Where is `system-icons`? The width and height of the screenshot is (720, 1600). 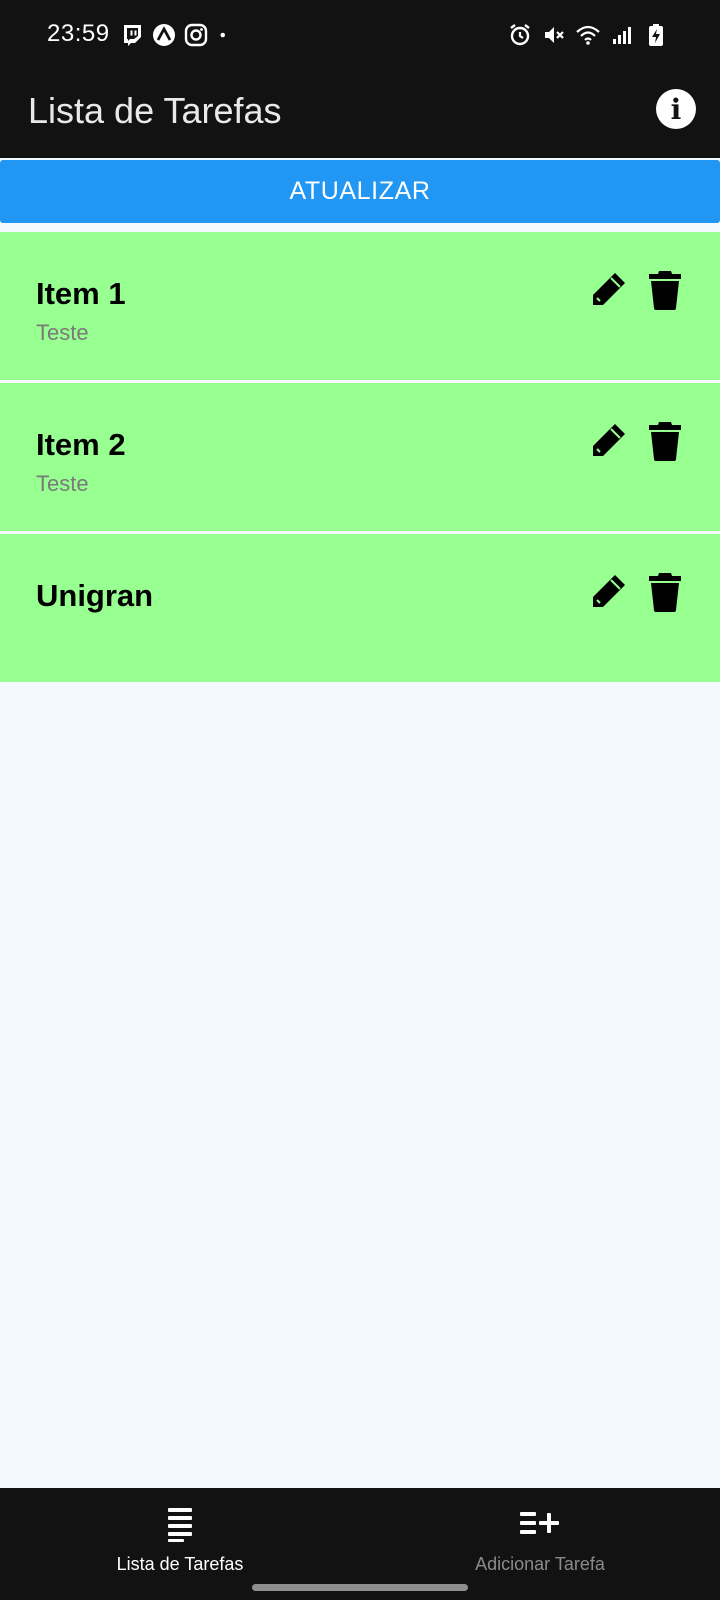
system-icons is located at coordinates (588, 35).